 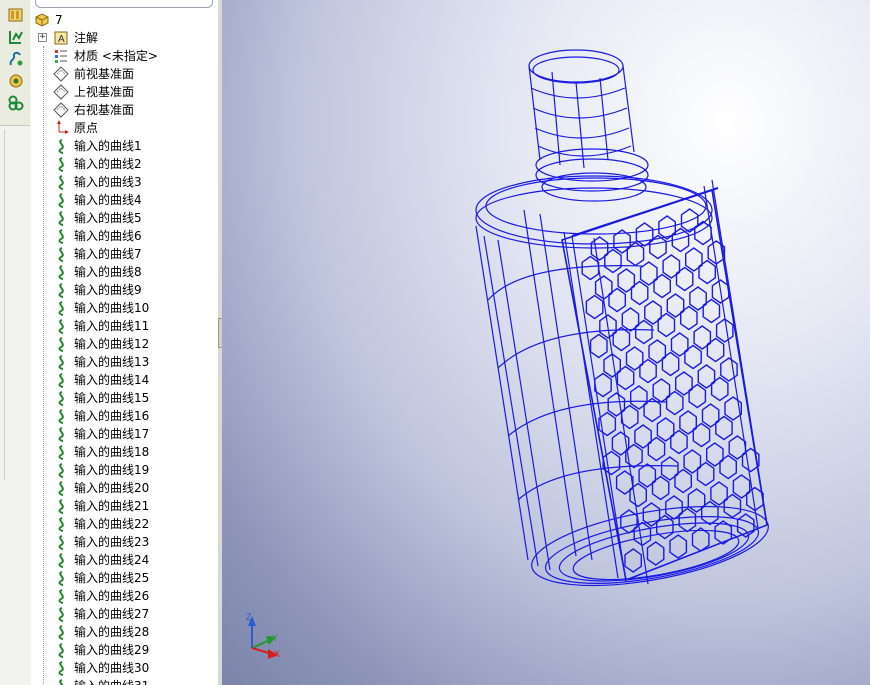 I want to click on tree-item-3: 前视基准面, so click(x=124, y=74).